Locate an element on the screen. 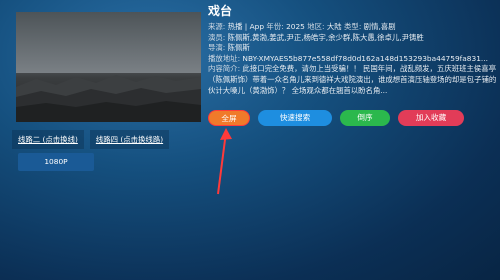 This screenshot has width=500, height=280. route-item: 线路四 (点击换线路) is located at coordinates (129, 139).